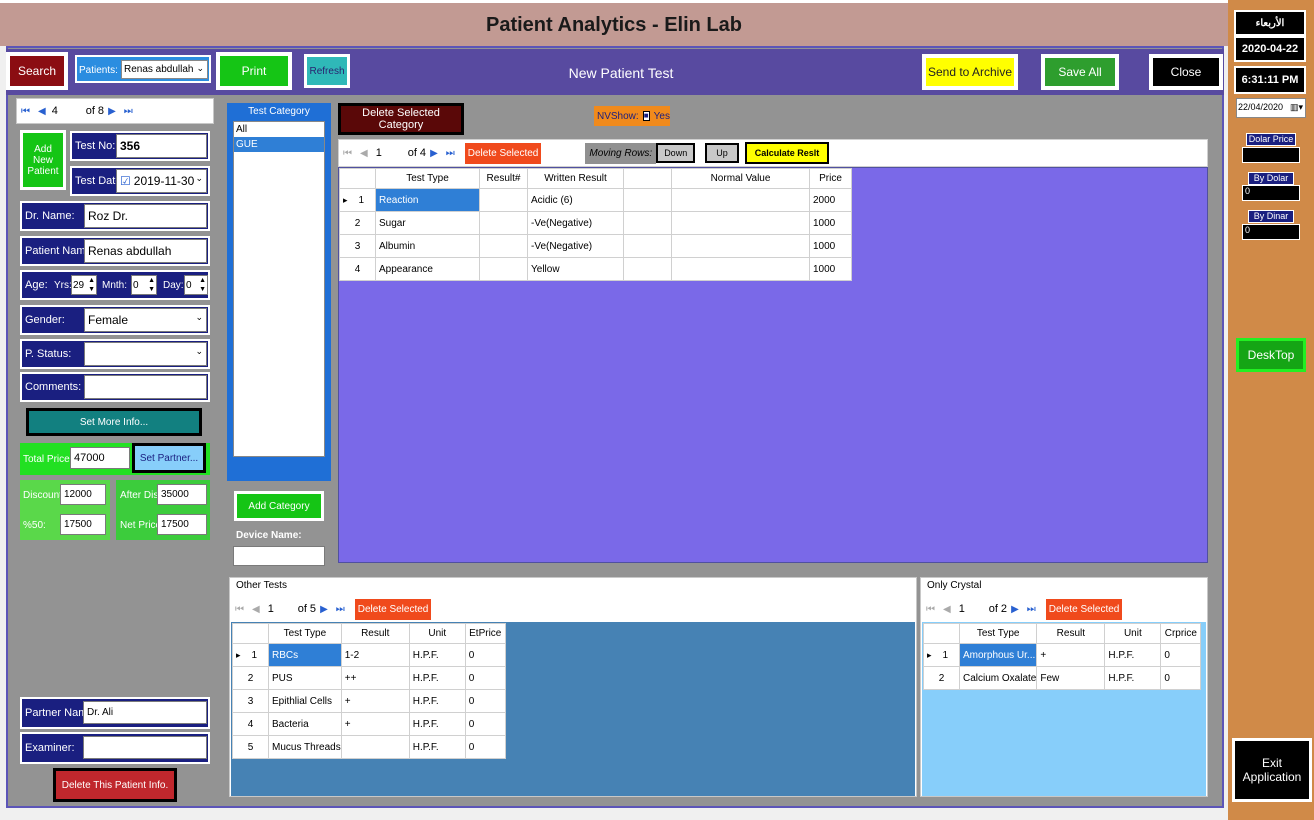  What do you see at coordinates (401, 119) in the screenshot?
I see `delete-selected-category-button: Delete Selected Category` at bounding box center [401, 119].